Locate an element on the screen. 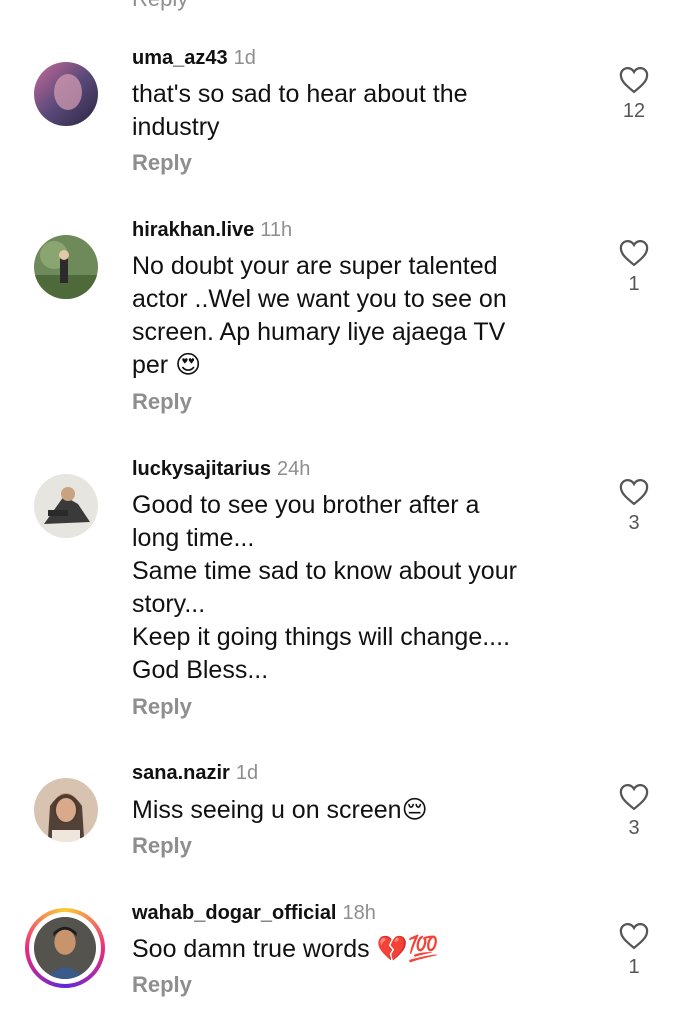 This screenshot has height=1024, width=687. story-avatar is located at coordinates (65, 948).